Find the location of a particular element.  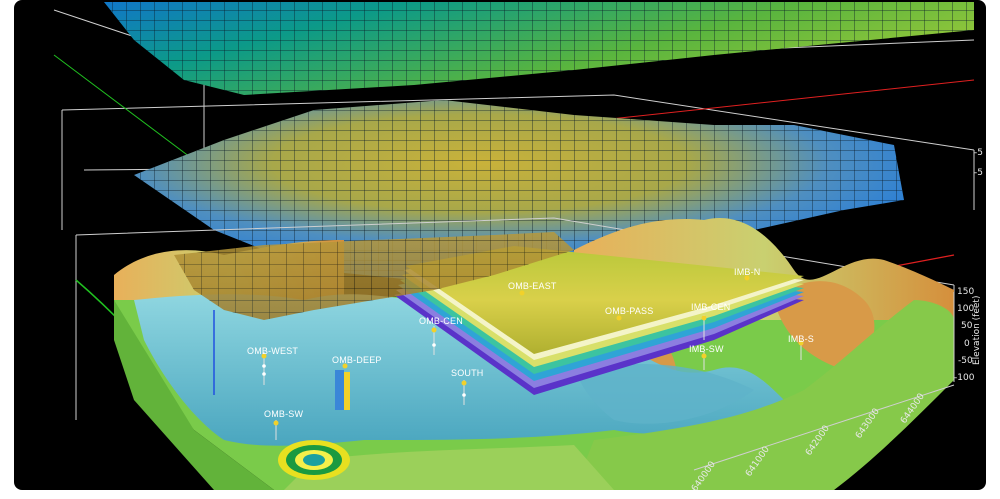

well-label-south: SOUTH is located at coordinates (467, 373).